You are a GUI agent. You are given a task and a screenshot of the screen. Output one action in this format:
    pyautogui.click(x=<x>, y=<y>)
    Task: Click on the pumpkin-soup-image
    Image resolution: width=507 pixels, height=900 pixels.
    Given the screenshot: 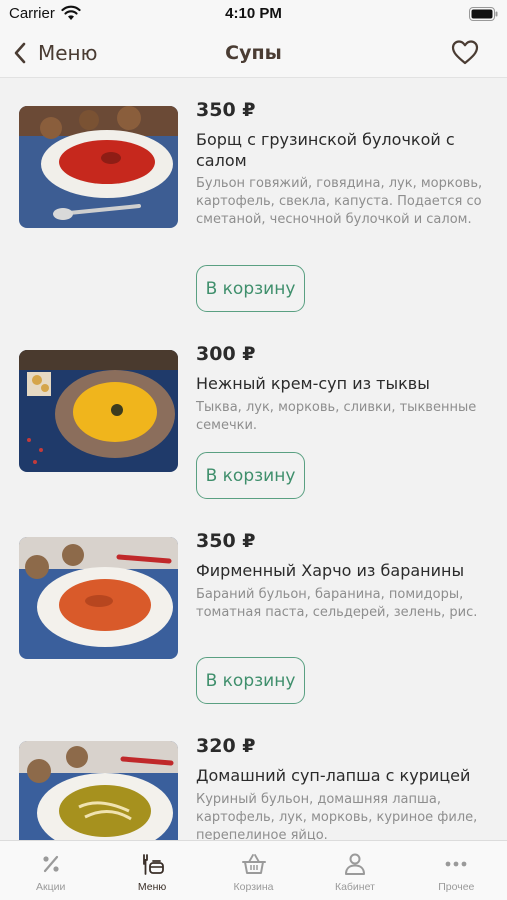 What is the action you would take?
    pyautogui.click(x=98, y=411)
    